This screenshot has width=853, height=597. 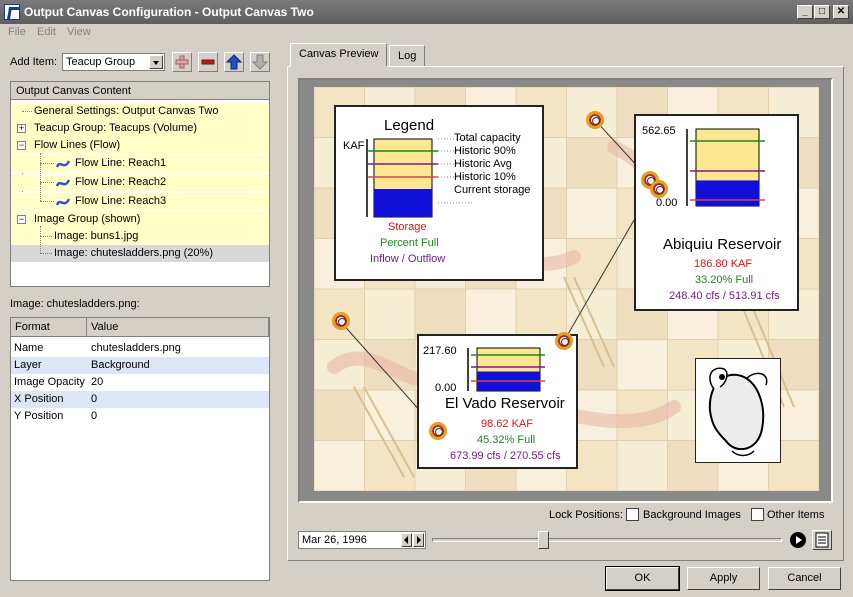 I want to click on reservoir-max-label: 217.60, so click(x=440, y=351).